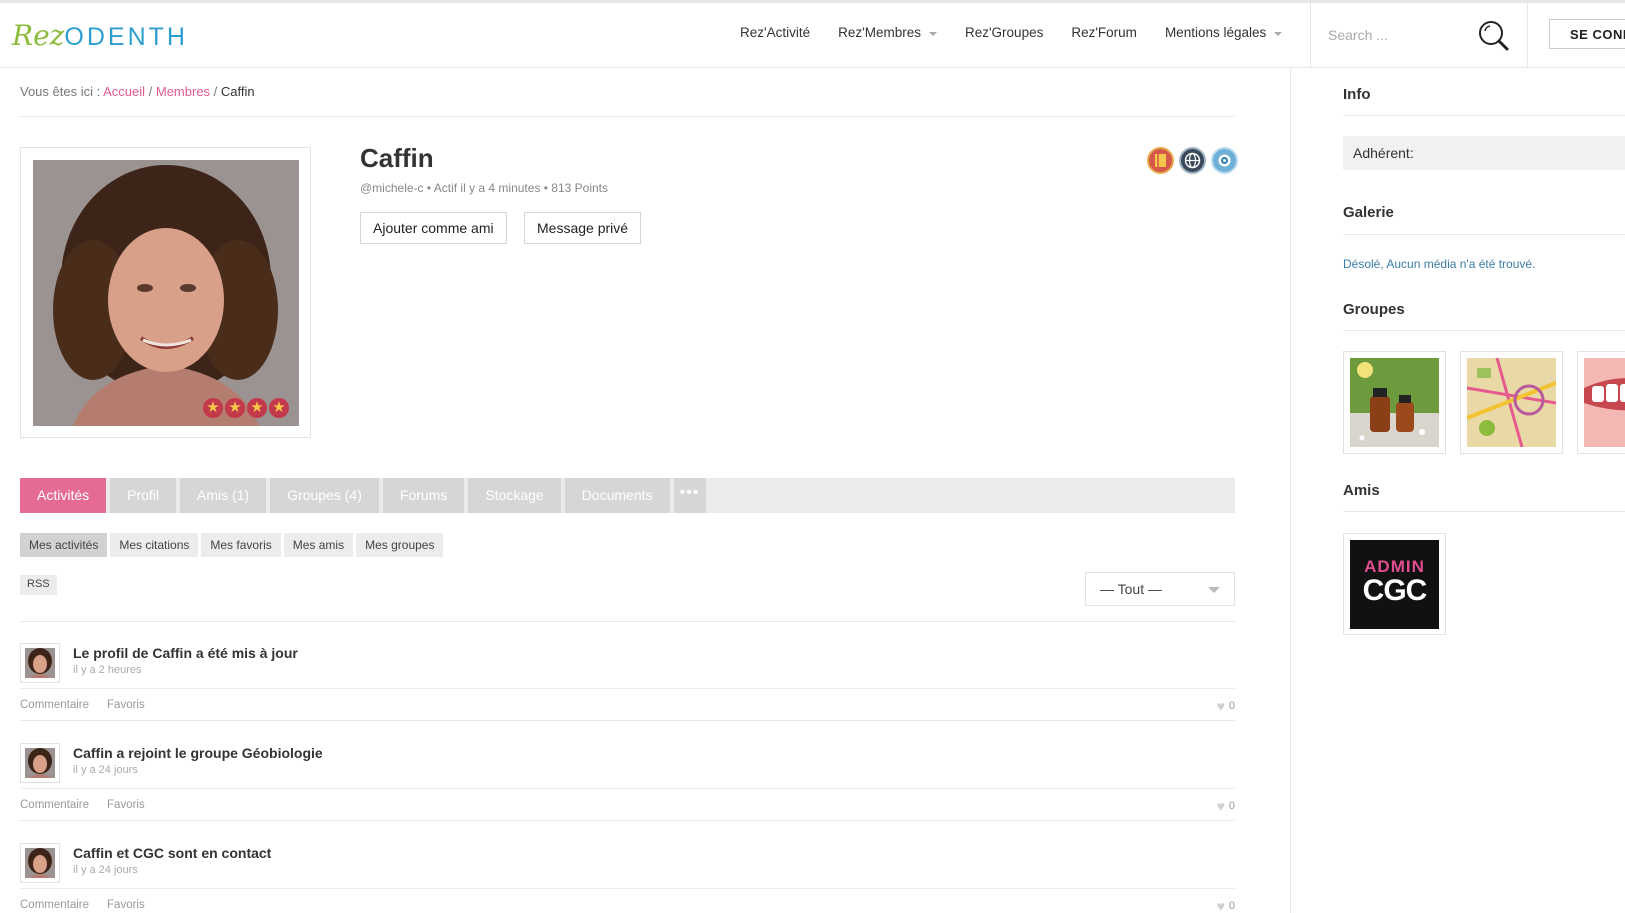 The width and height of the screenshot is (1625, 913). Describe the element at coordinates (64, 545) in the screenshot. I see `subtab-mes-activites: Mes activités` at that location.